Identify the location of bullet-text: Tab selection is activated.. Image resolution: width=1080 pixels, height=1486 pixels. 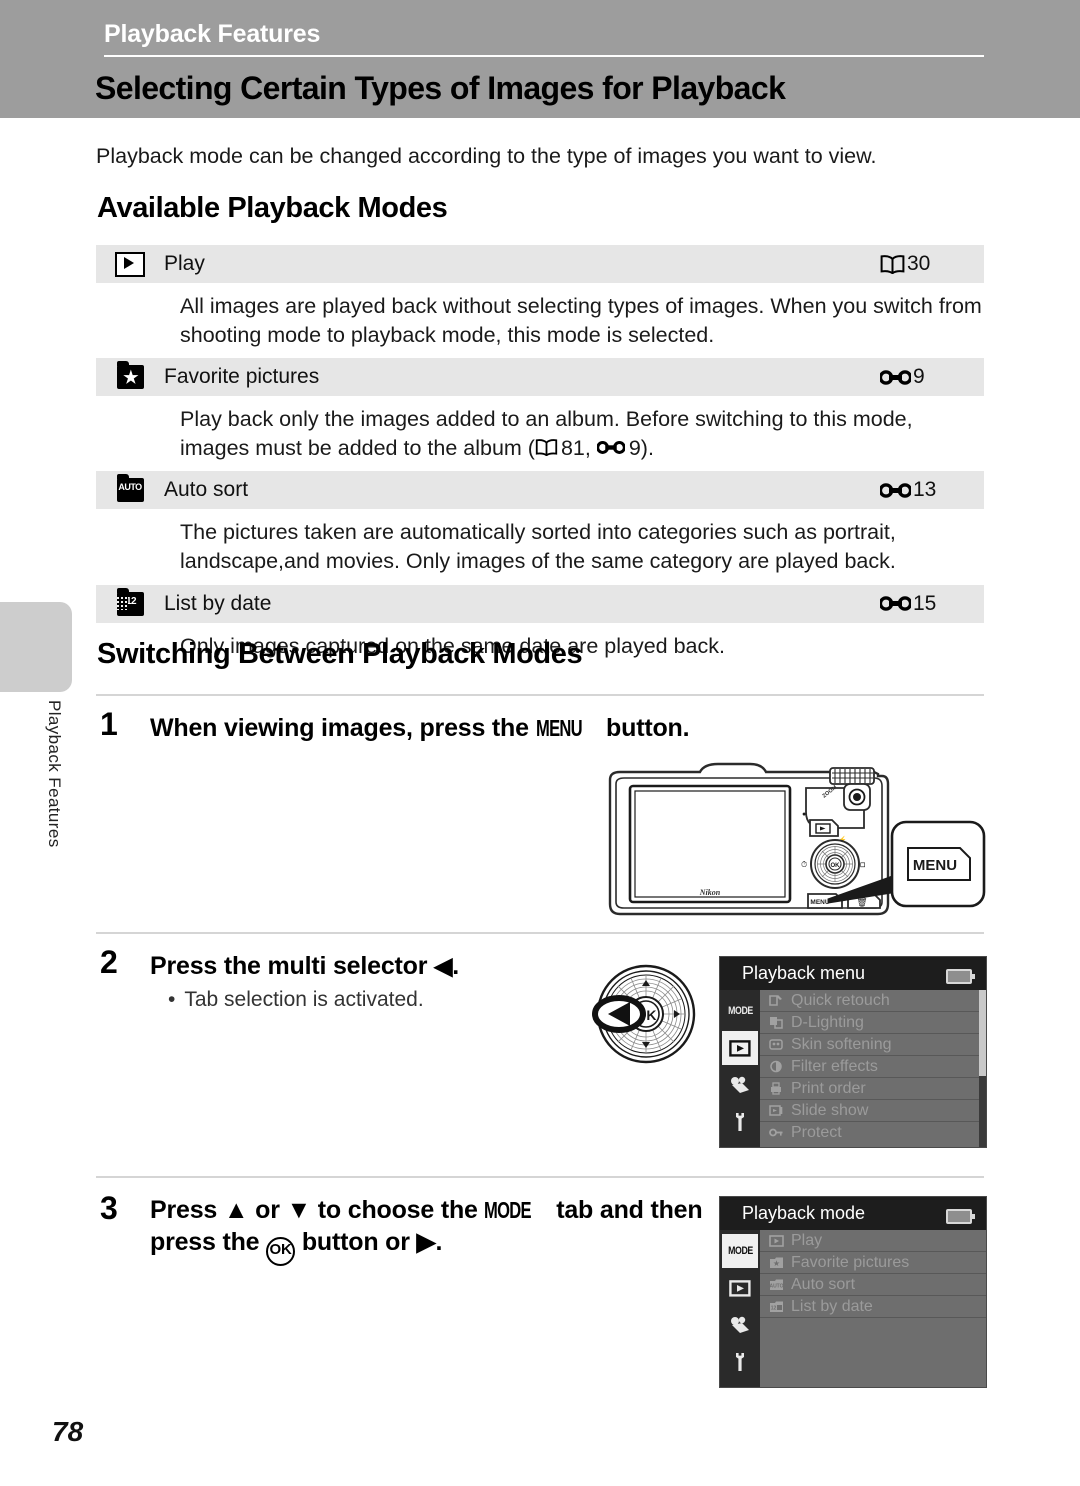
(304, 999).